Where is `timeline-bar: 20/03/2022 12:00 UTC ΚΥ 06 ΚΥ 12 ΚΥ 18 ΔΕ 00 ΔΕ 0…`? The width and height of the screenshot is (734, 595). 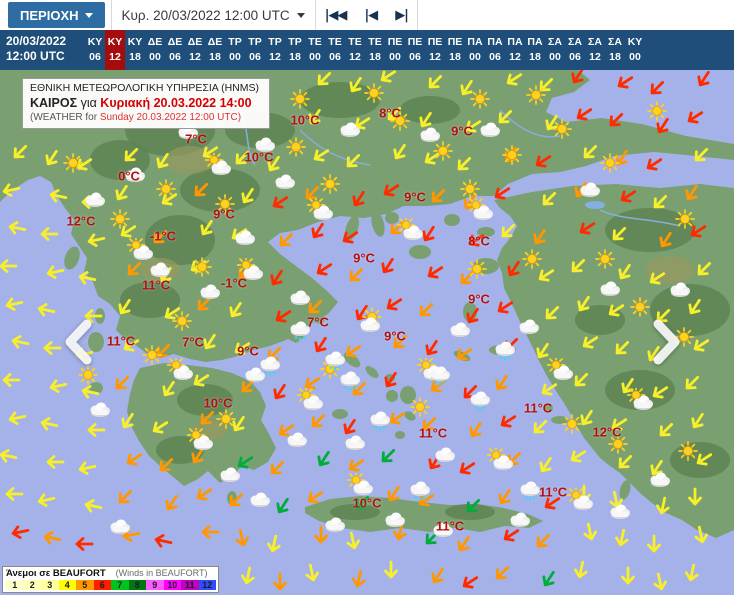 timeline-bar: 20/03/2022 12:00 UTC ΚΥ 06 ΚΥ 12 ΚΥ 18 ΔΕ 00 ΔΕ 0… is located at coordinates (367, 50).